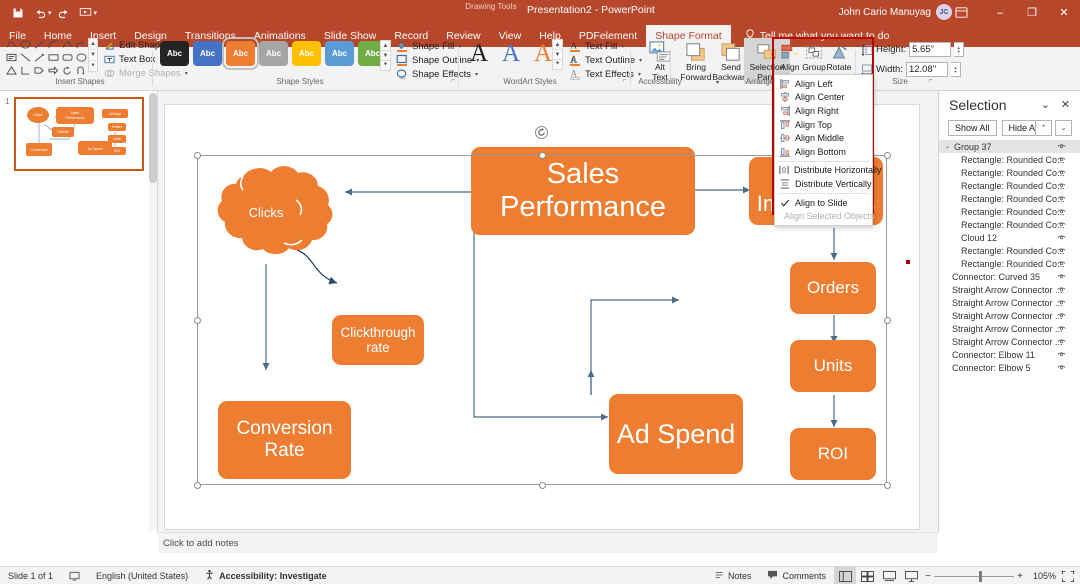 The image size is (1080, 584). Describe the element at coordinates (18, 13) in the screenshot. I see `save-icon` at that location.